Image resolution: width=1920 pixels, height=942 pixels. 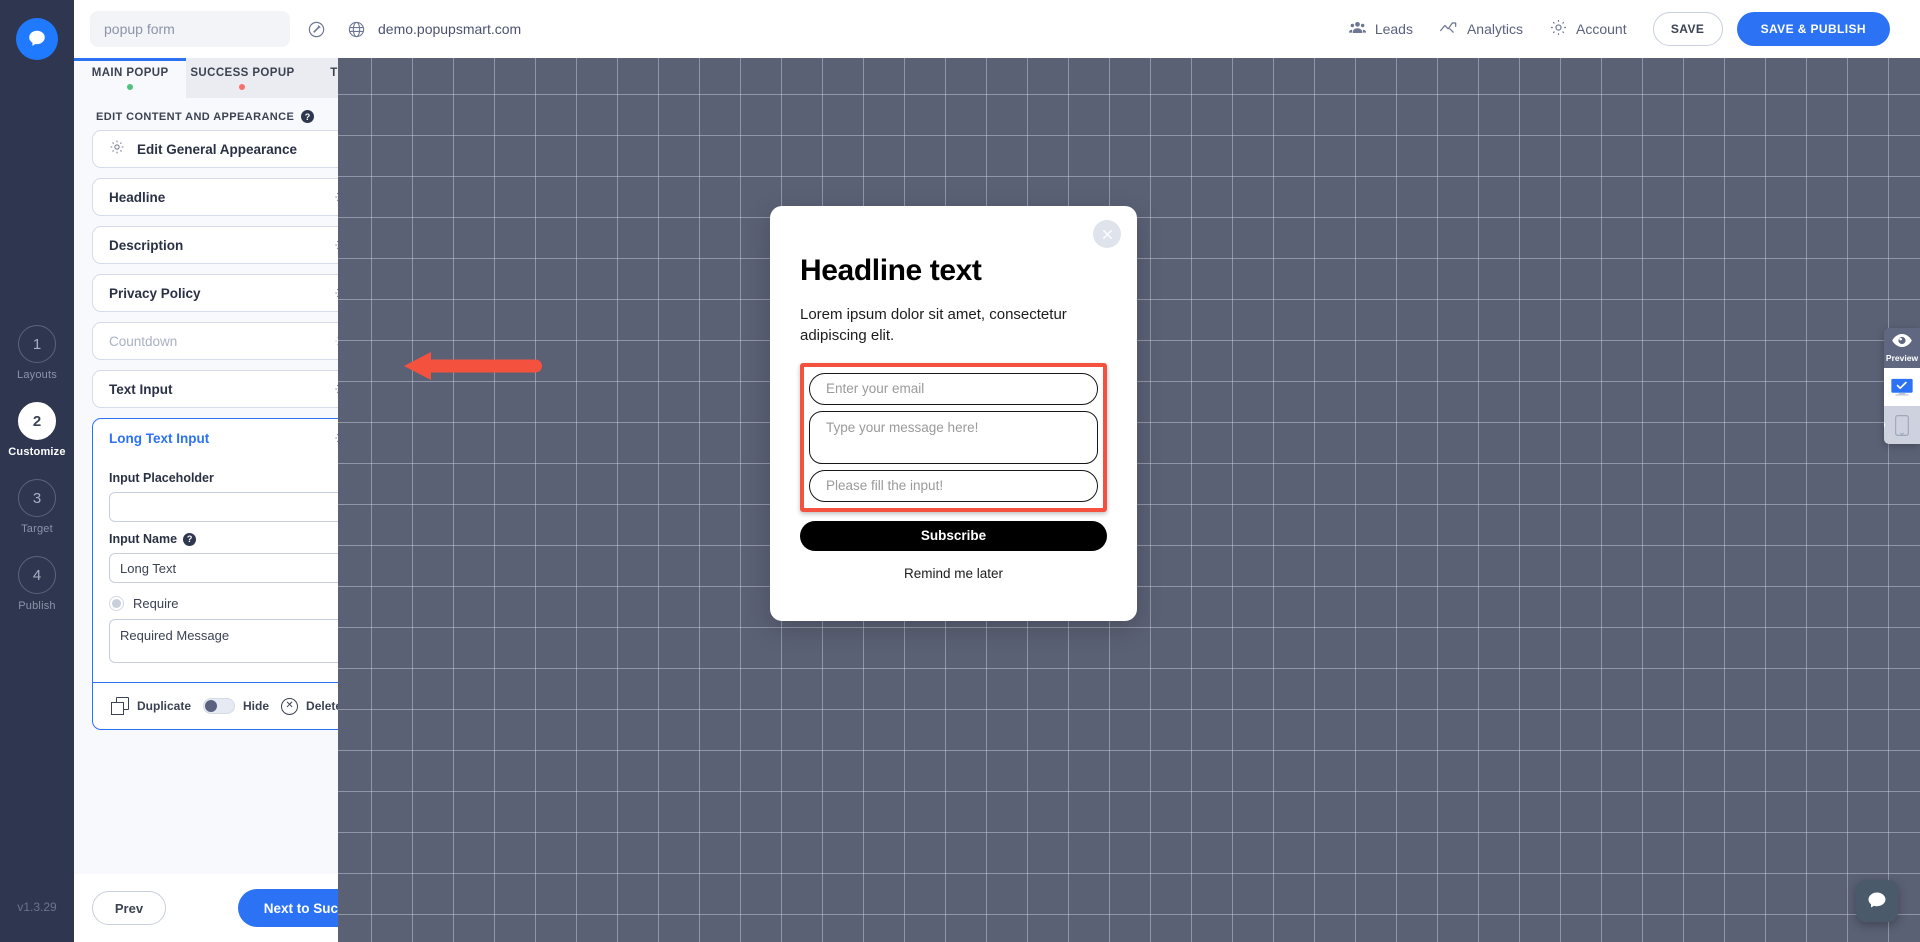 What do you see at coordinates (324, 706) in the screenshot?
I see `delete-label: Delete` at bounding box center [324, 706].